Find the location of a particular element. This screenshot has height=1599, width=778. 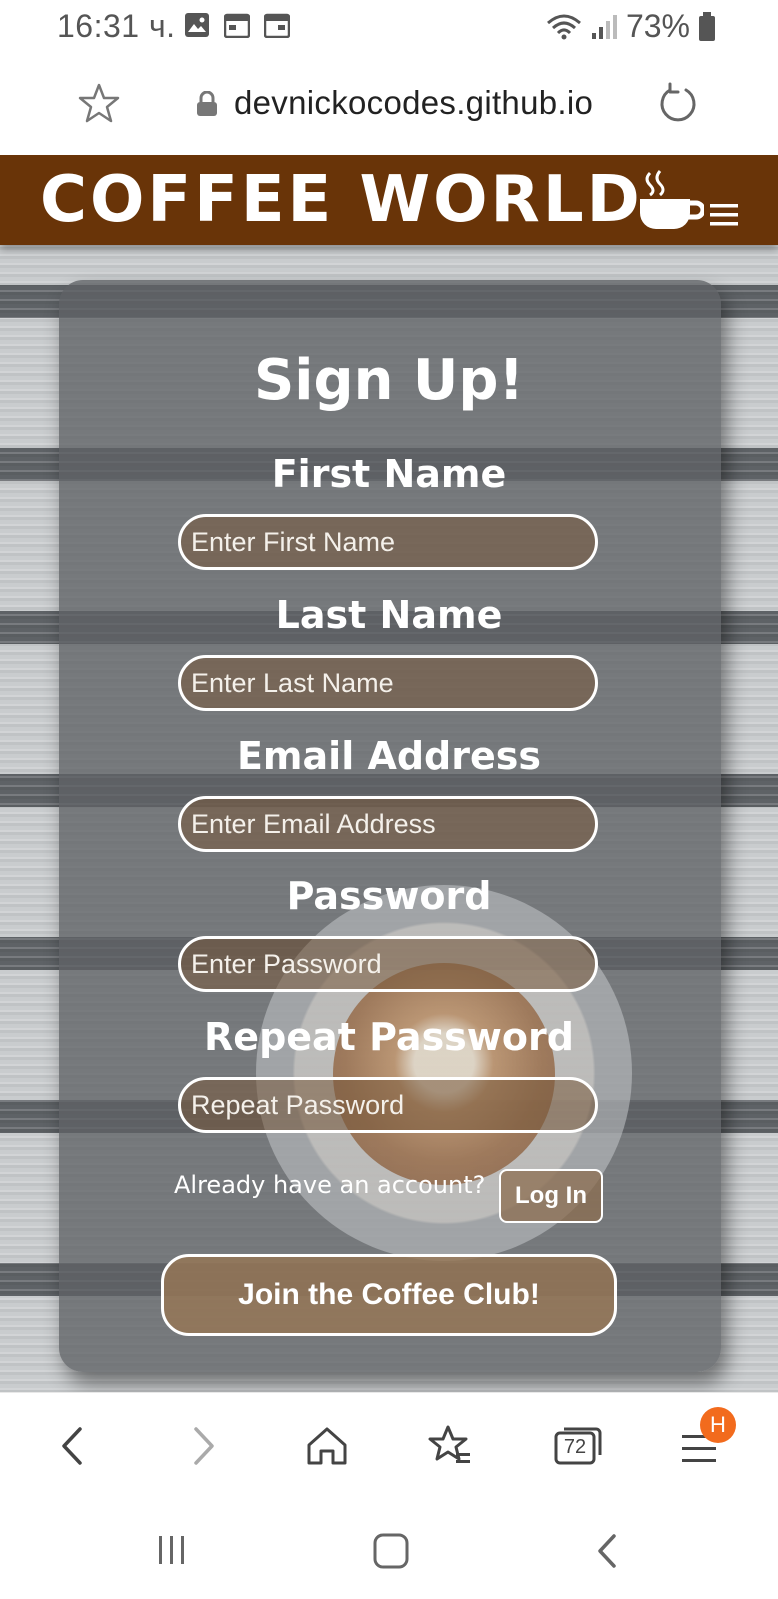

login-prompt: Already have an account? is located at coordinates (330, 1185).